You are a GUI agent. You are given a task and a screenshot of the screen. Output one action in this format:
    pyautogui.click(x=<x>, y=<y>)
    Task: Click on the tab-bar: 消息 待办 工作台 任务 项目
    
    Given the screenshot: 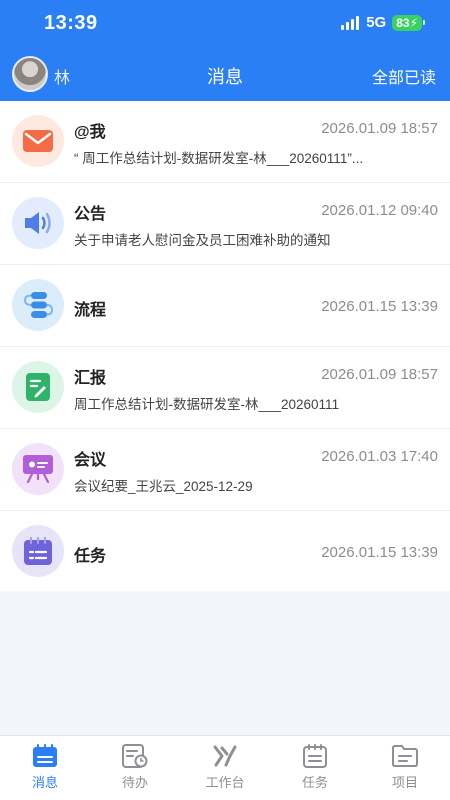 What is the action you would take?
    pyautogui.click(x=225, y=767)
    